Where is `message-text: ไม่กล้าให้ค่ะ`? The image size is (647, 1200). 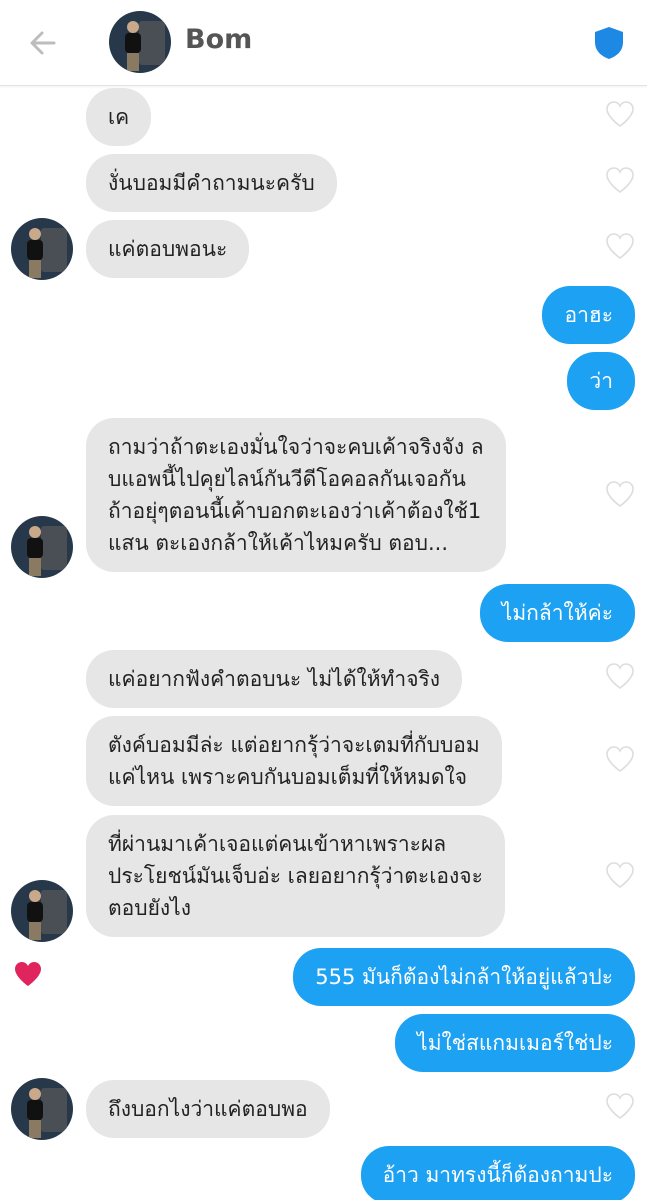 message-text: ไม่กล้าให้ค่ะ is located at coordinates (557, 613).